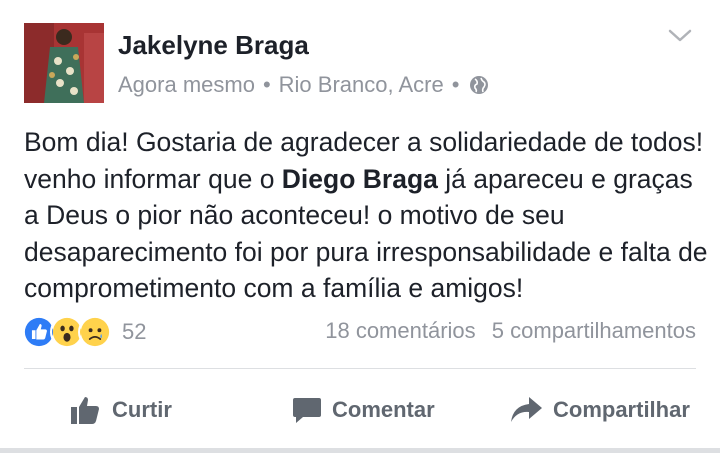 Image resolution: width=720 pixels, height=453 pixels. Describe the element at coordinates (64, 63) in the screenshot. I see `avatar` at that location.